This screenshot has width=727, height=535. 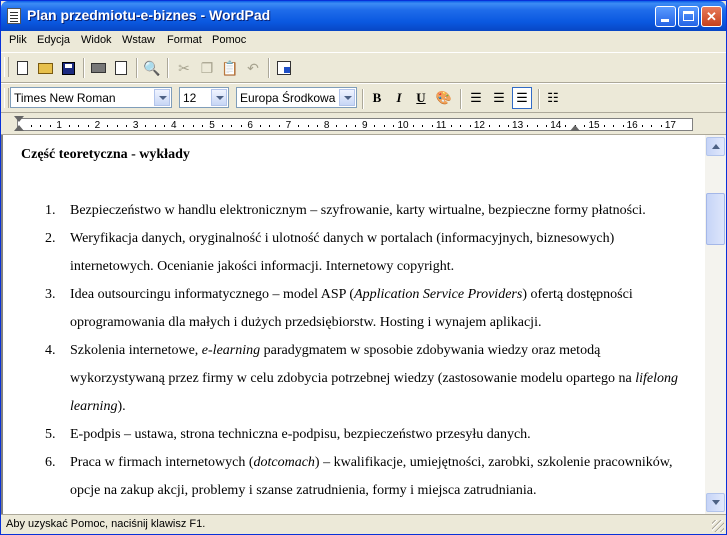 I want to click on align-left-icon: ☰, so click(x=476, y=97).